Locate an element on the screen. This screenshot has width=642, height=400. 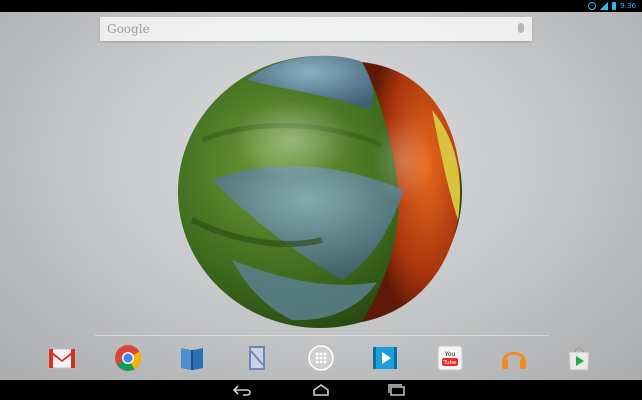
status-bar: 9:36 is located at coordinates (321, 6).